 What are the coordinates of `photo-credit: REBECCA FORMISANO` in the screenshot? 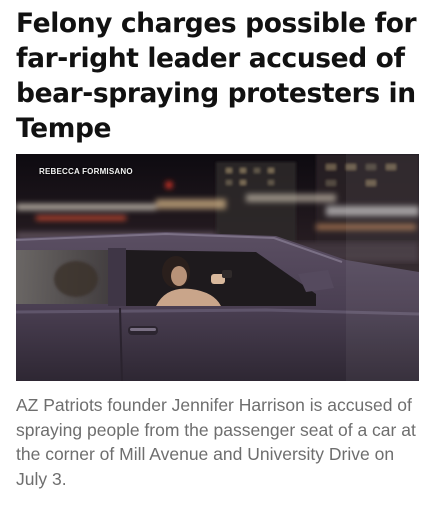 It's located at (86, 171).